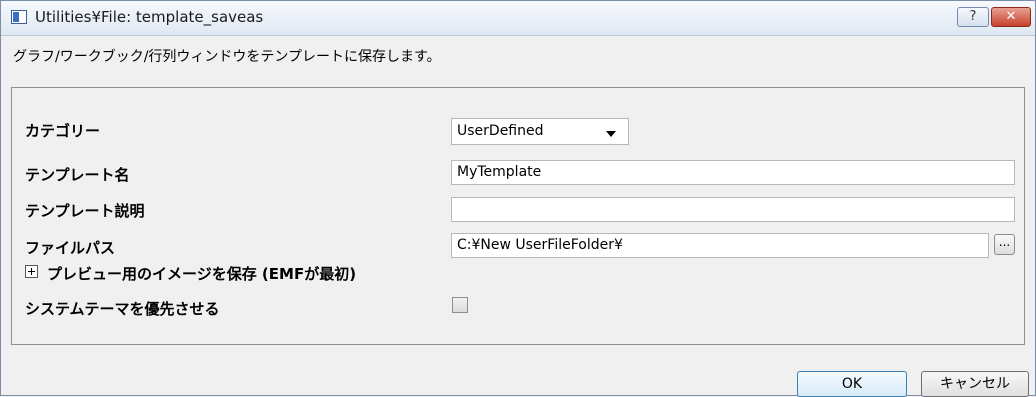 This screenshot has width=1036, height=397. What do you see at coordinates (19, 17) in the screenshot?
I see `window-app-icon` at bounding box center [19, 17].